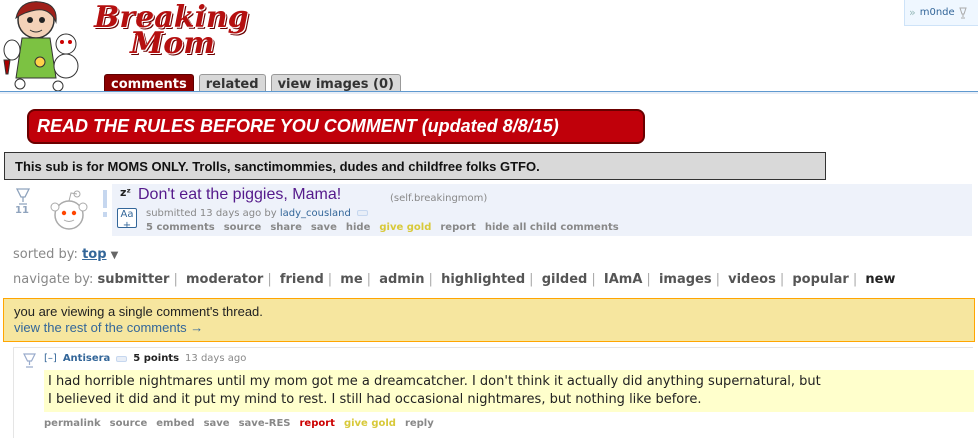 The height and width of the screenshot is (438, 978). Describe the element at coordinates (50, 358) in the screenshot. I see `collapse-comment-button: [–]` at that location.